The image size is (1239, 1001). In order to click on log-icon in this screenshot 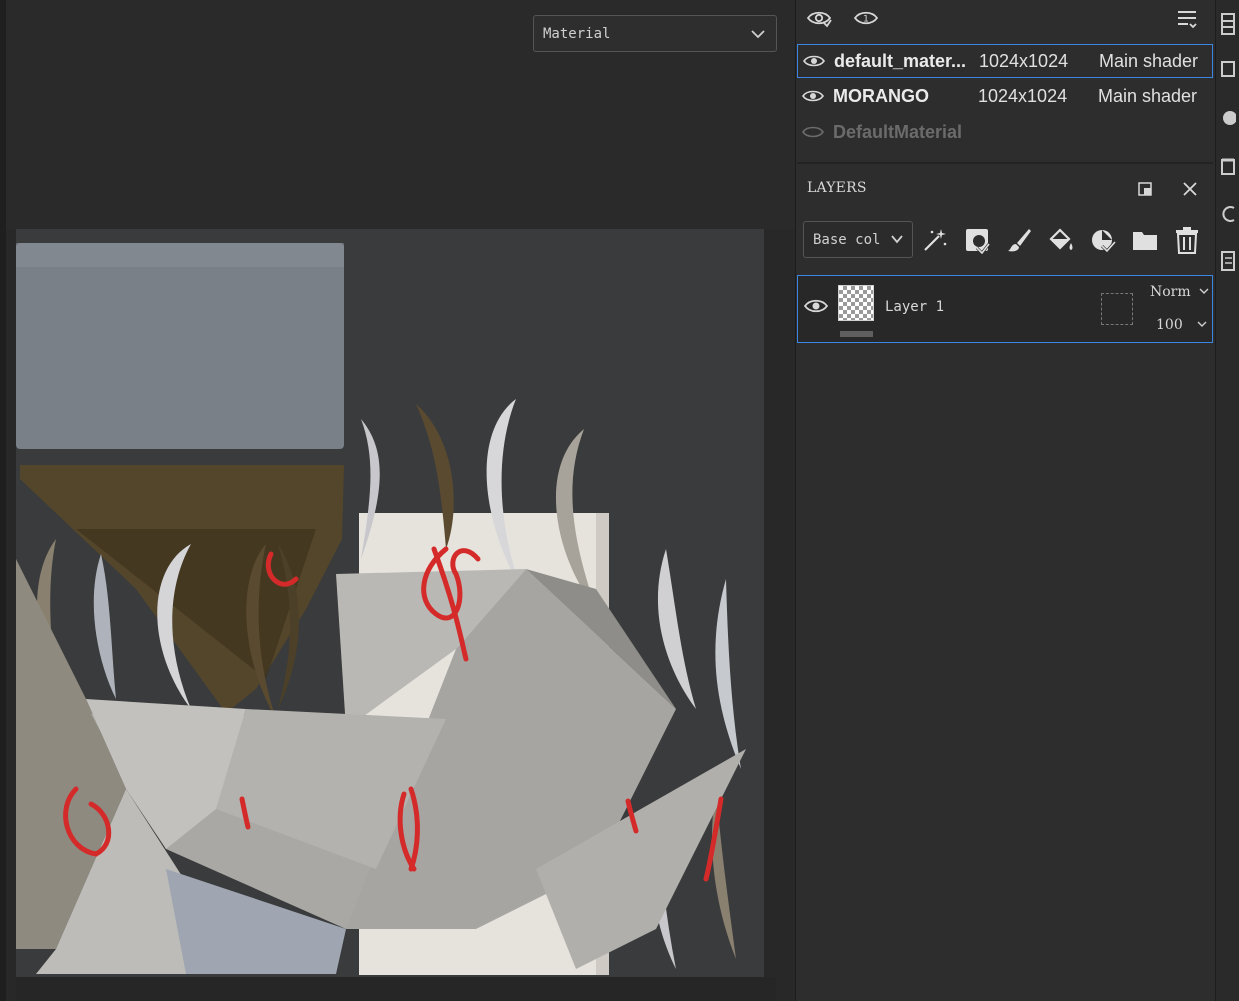, I will do `click(1228, 261)`.